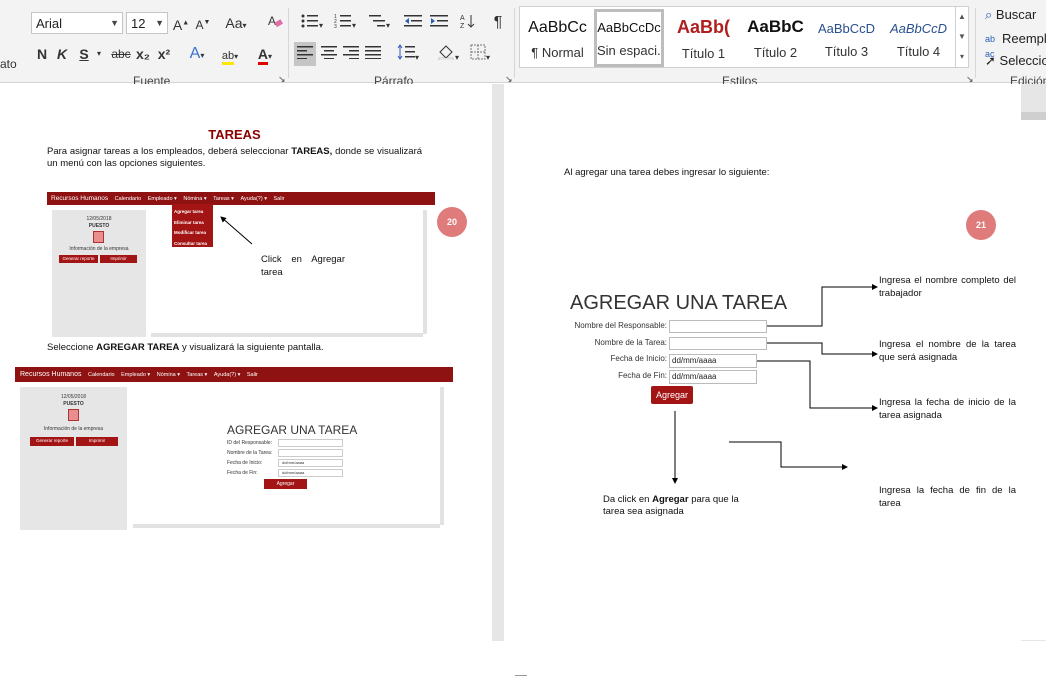 Image resolution: width=1046 pixels, height=681 pixels. Describe the element at coordinates (788, 455) in the screenshot. I see `arrow-end-date` at that location.